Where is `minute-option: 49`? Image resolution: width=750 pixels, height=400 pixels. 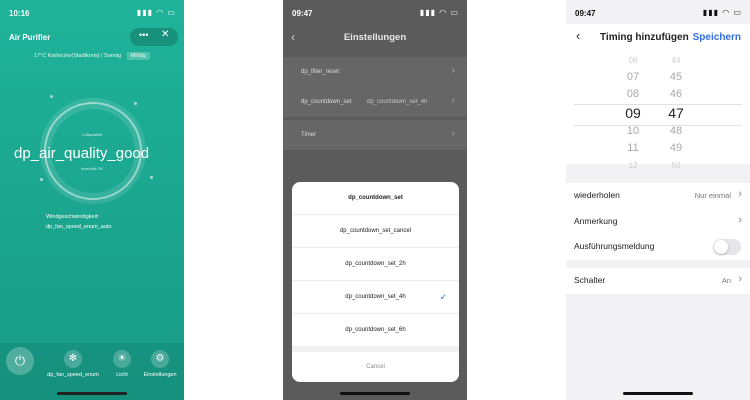
minute-option: 49 is located at coordinates (676, 148).